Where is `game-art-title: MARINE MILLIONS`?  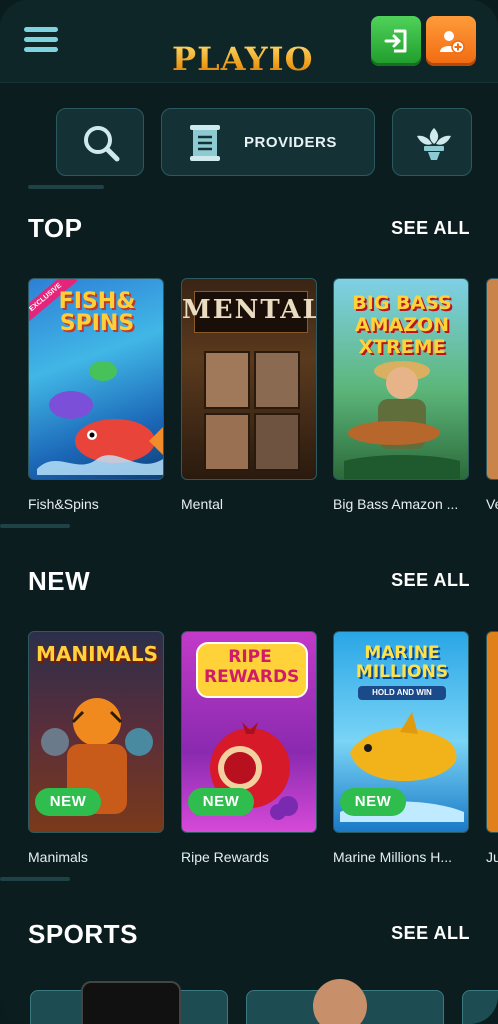
game-art-title: MARINE MILLIONS is located at coordinates (402, 662).